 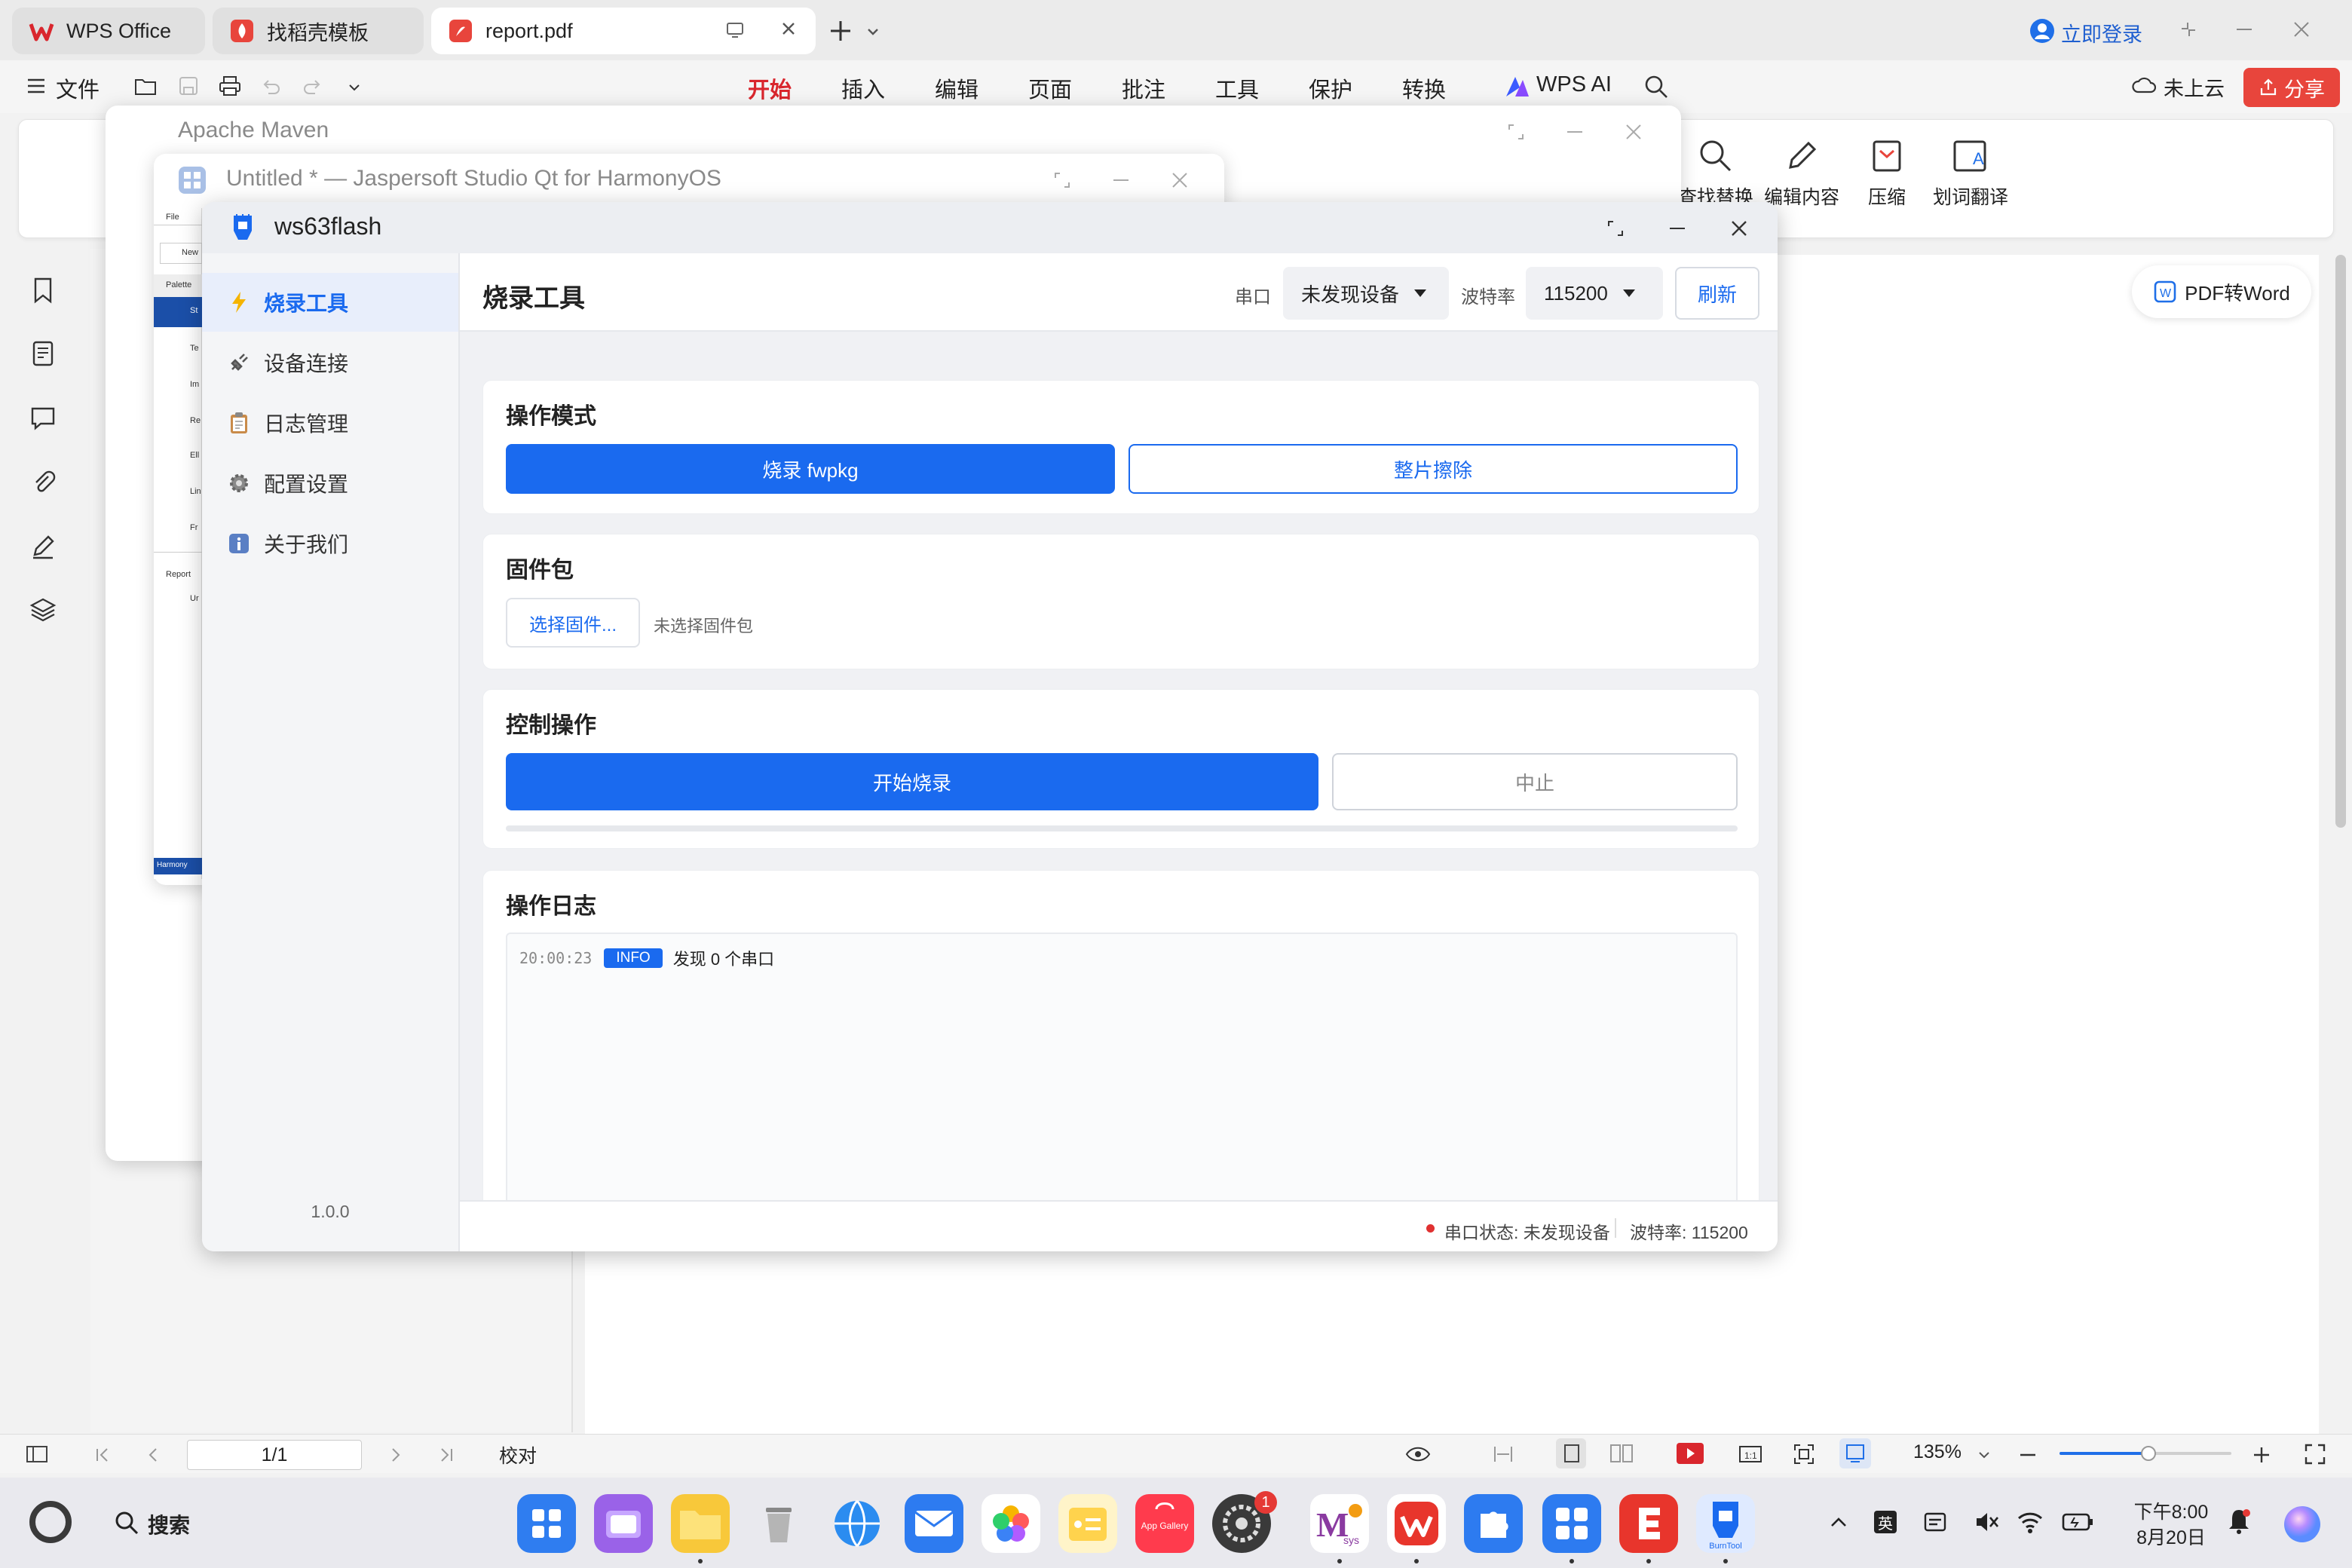 What do you see at coordinates (2194, 87) in the screenshot?
I see `cloud-status: 未上云` at bounding box center [2194, 87].